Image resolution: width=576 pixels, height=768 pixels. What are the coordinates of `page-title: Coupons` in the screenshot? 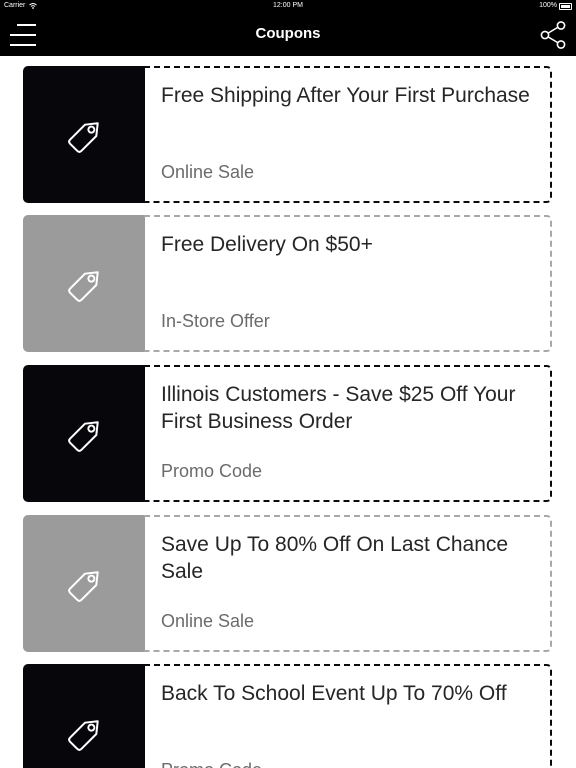 It's located at (288, 33).